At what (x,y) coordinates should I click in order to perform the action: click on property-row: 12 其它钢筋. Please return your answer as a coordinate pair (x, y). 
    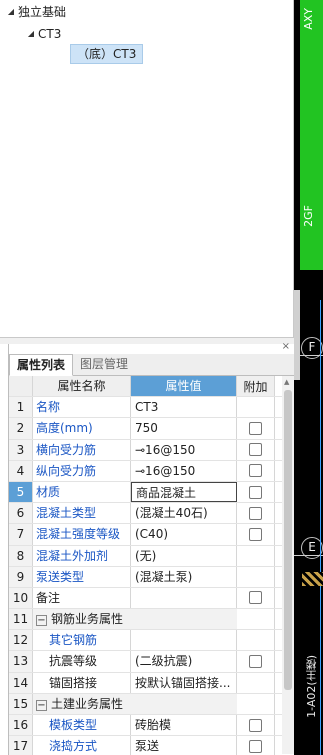
    Looking at the image, I should click on (152, 641).